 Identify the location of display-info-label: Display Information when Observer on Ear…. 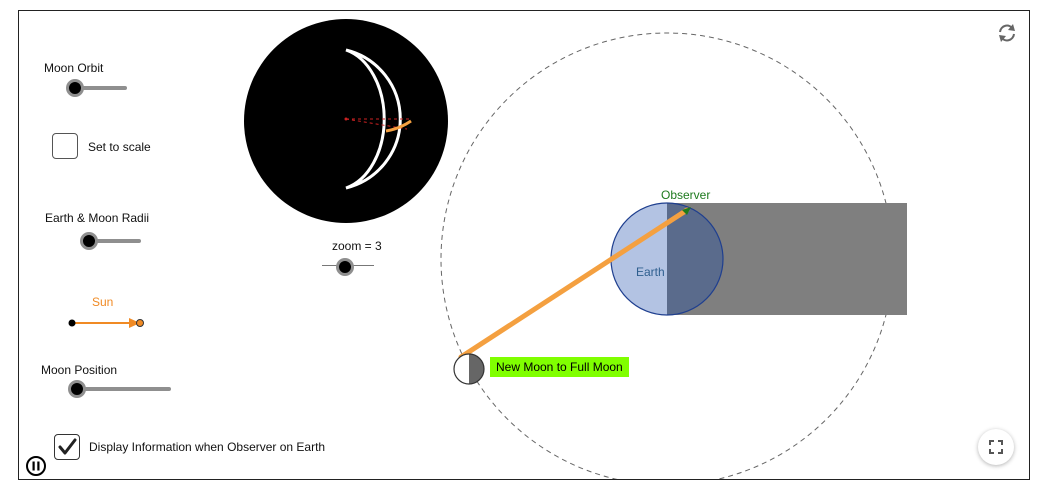
(207, 447).